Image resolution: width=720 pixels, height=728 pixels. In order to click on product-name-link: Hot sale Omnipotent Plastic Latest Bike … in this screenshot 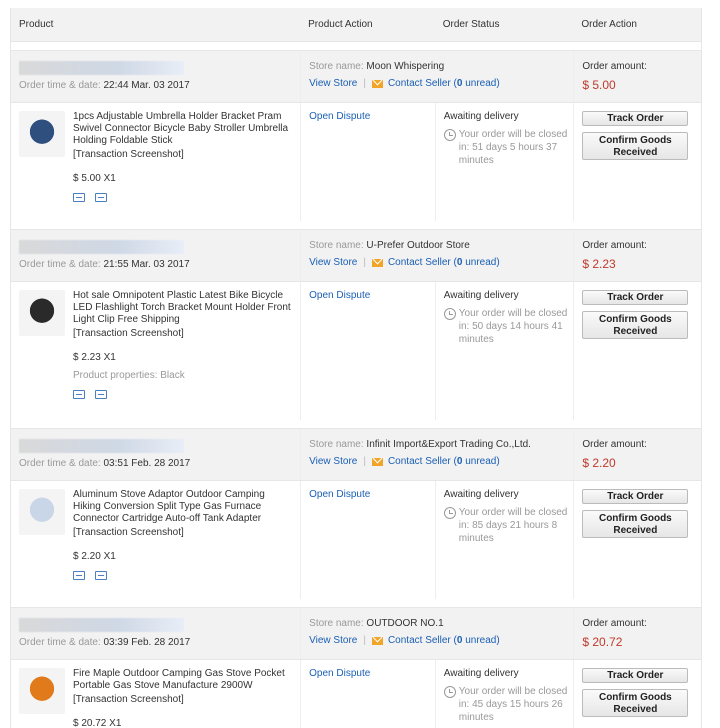, I will do `click(183, 308)`.